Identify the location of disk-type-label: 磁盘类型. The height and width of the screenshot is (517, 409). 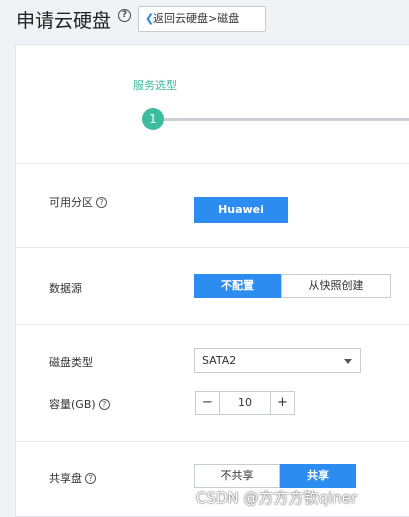
(71, 362).